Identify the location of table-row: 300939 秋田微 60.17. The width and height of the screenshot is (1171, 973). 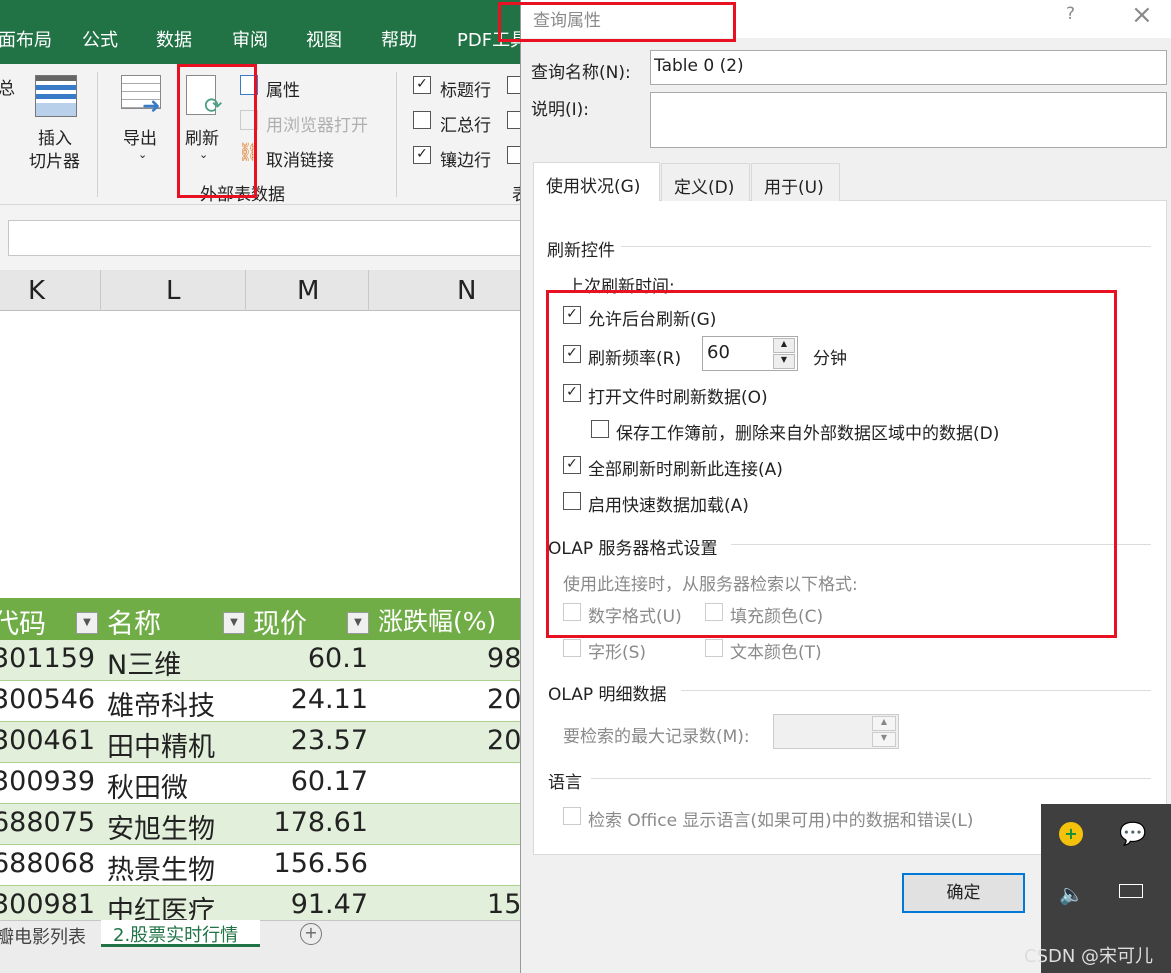
(265, 783).